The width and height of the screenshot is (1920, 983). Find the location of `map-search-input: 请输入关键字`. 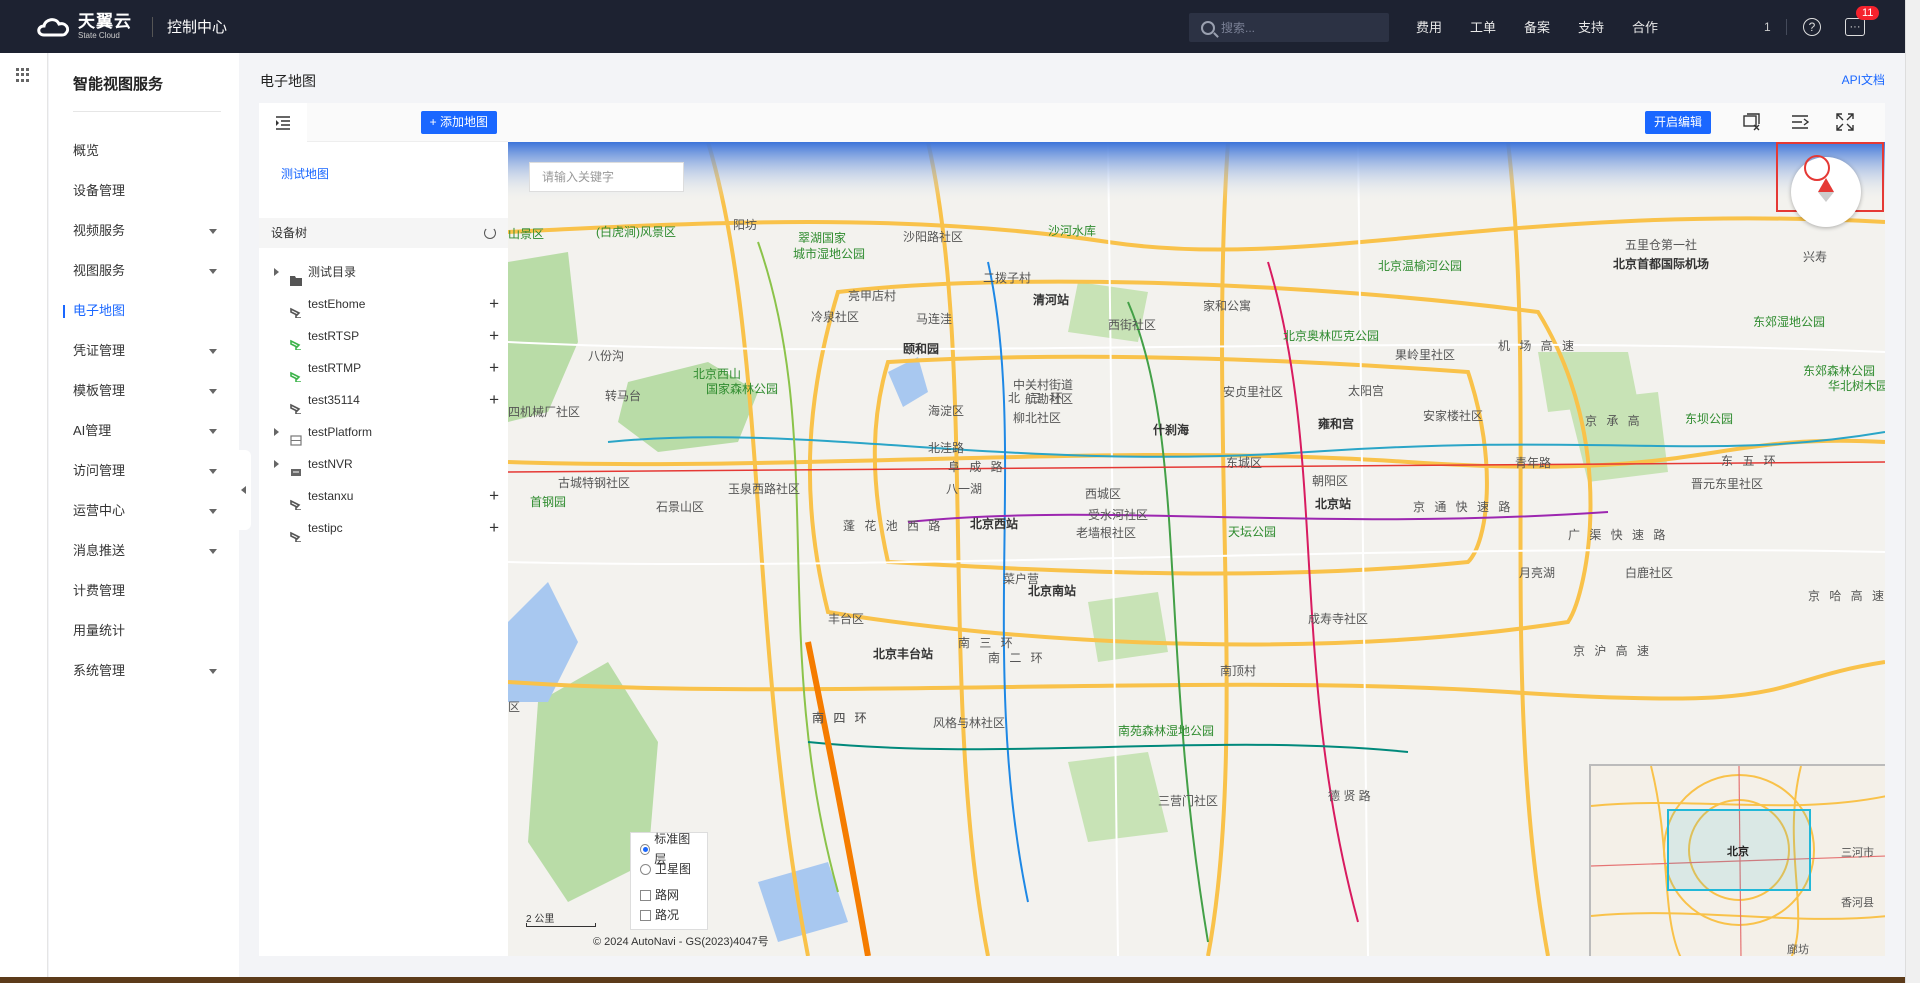

map-search-input: 请输入关键字 is located at coordinates (606, 177).